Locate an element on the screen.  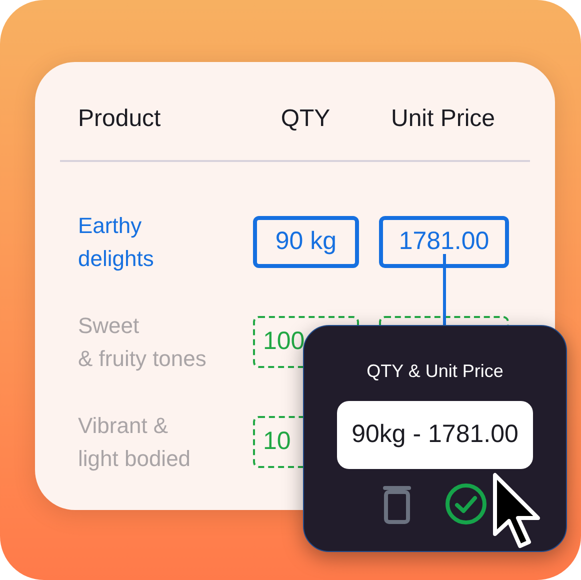
column-header: Unit Price is located at coordinates (443, 119).